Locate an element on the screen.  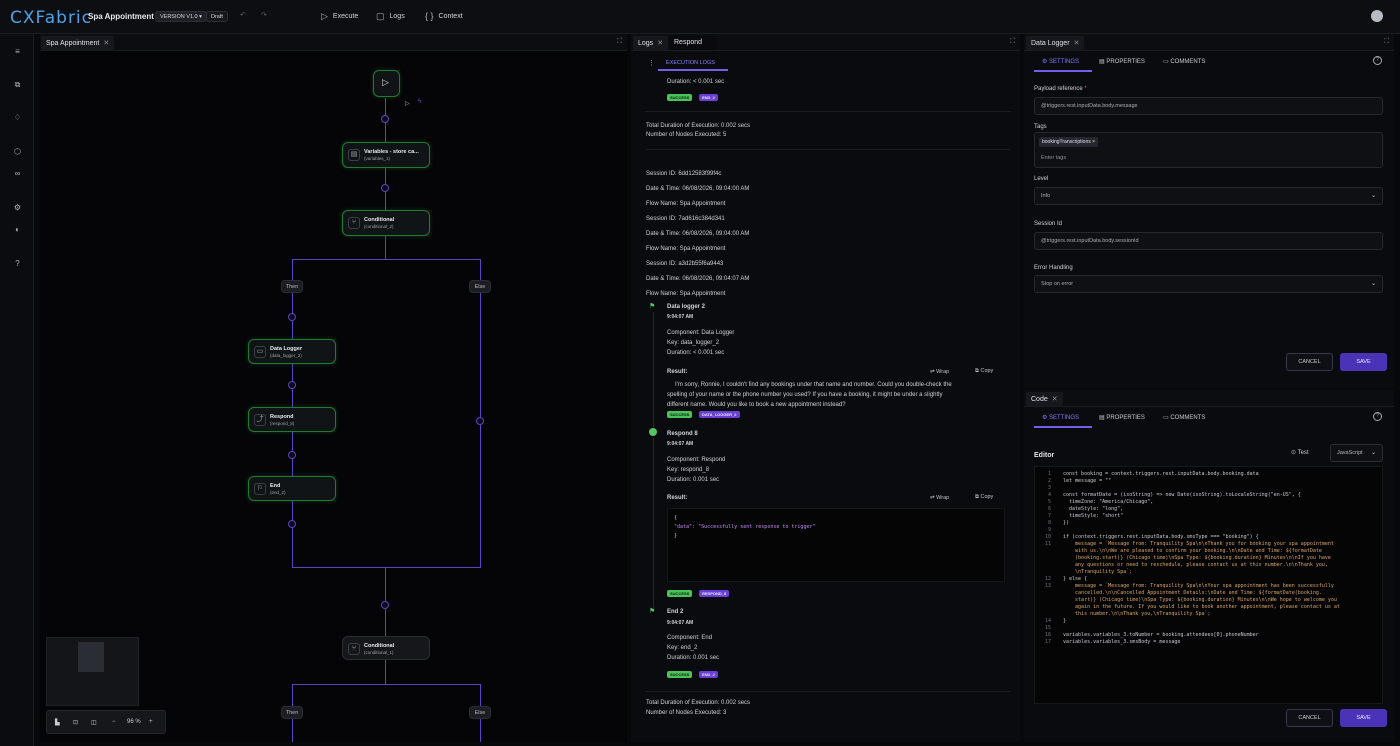
editor-label: Editor is located at coordinates (1044, 455).